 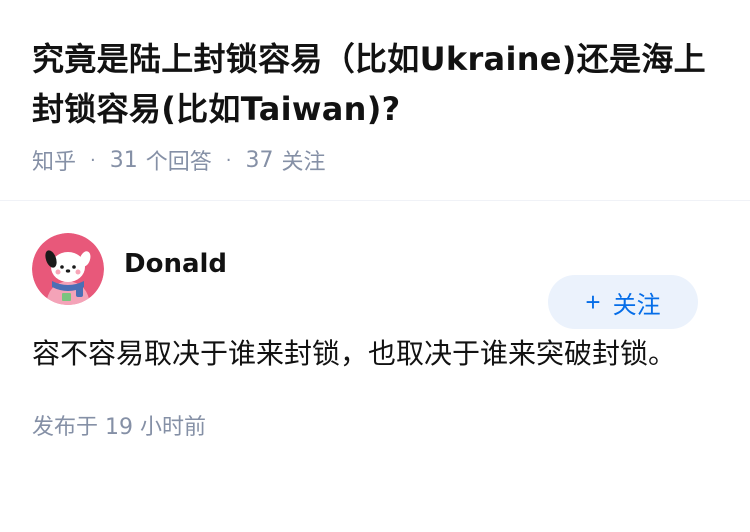 What do you see at coordinates (375, 425) in the screenshot?
I see `published-time: 发布于 19 小时前` at bounding box center [375, 425].